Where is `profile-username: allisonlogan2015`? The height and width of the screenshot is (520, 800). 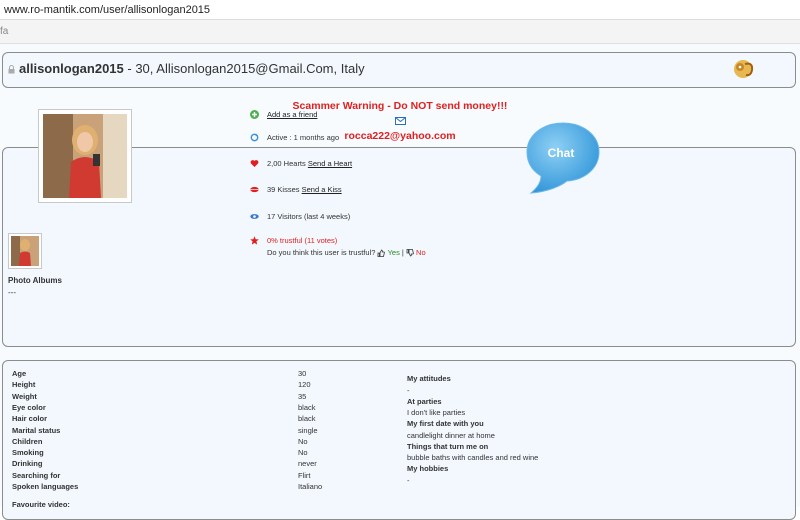 profile-username: allisonlogan2015 is located at coordinates (71, 68).